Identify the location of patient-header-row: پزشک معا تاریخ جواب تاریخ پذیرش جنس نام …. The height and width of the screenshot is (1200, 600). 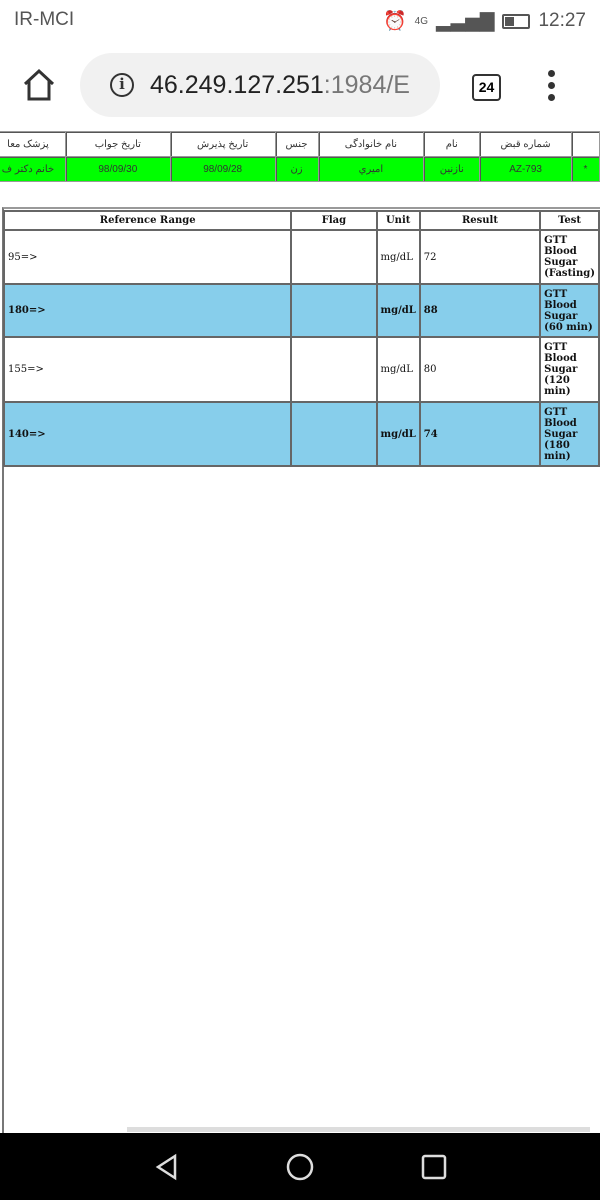
(300, 144).